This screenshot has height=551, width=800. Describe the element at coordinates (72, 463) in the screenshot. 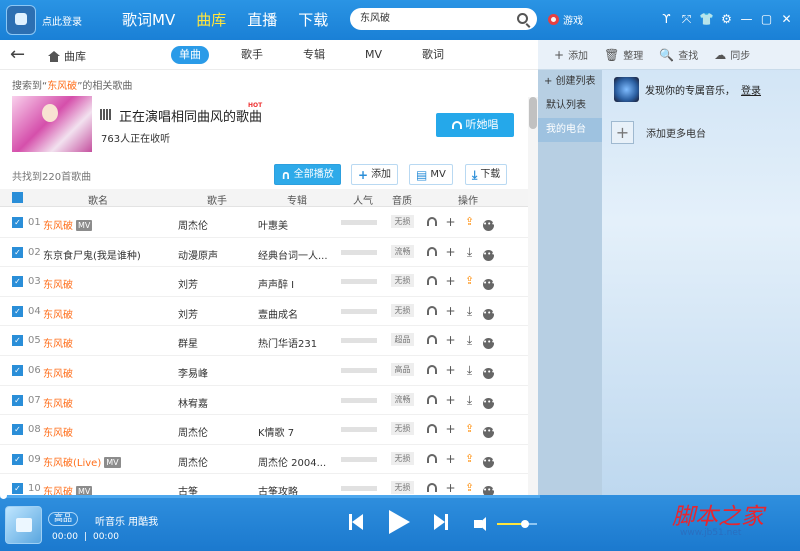

I see `song-title: 东风破(Live)` at that location.